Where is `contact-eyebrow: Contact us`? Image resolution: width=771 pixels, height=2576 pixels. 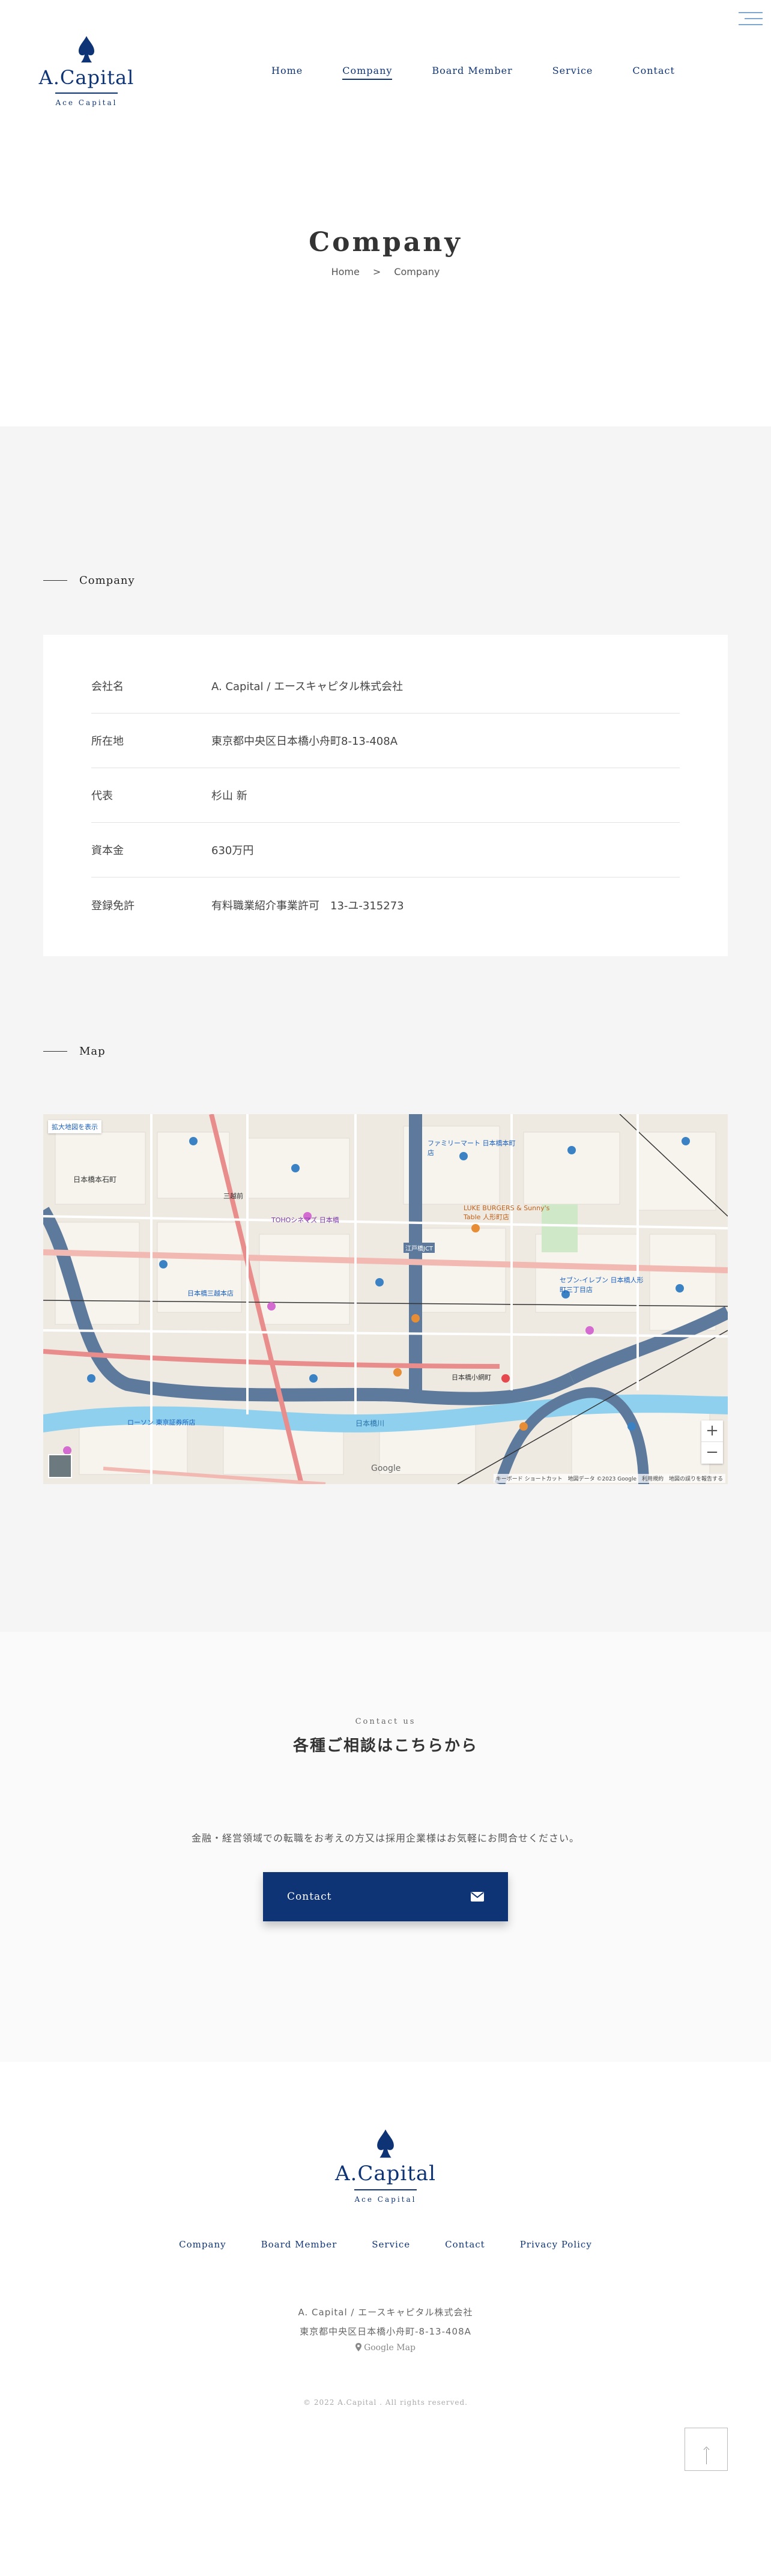 contact-eyebrow: Contact us is located at coordinates (385, 1721).